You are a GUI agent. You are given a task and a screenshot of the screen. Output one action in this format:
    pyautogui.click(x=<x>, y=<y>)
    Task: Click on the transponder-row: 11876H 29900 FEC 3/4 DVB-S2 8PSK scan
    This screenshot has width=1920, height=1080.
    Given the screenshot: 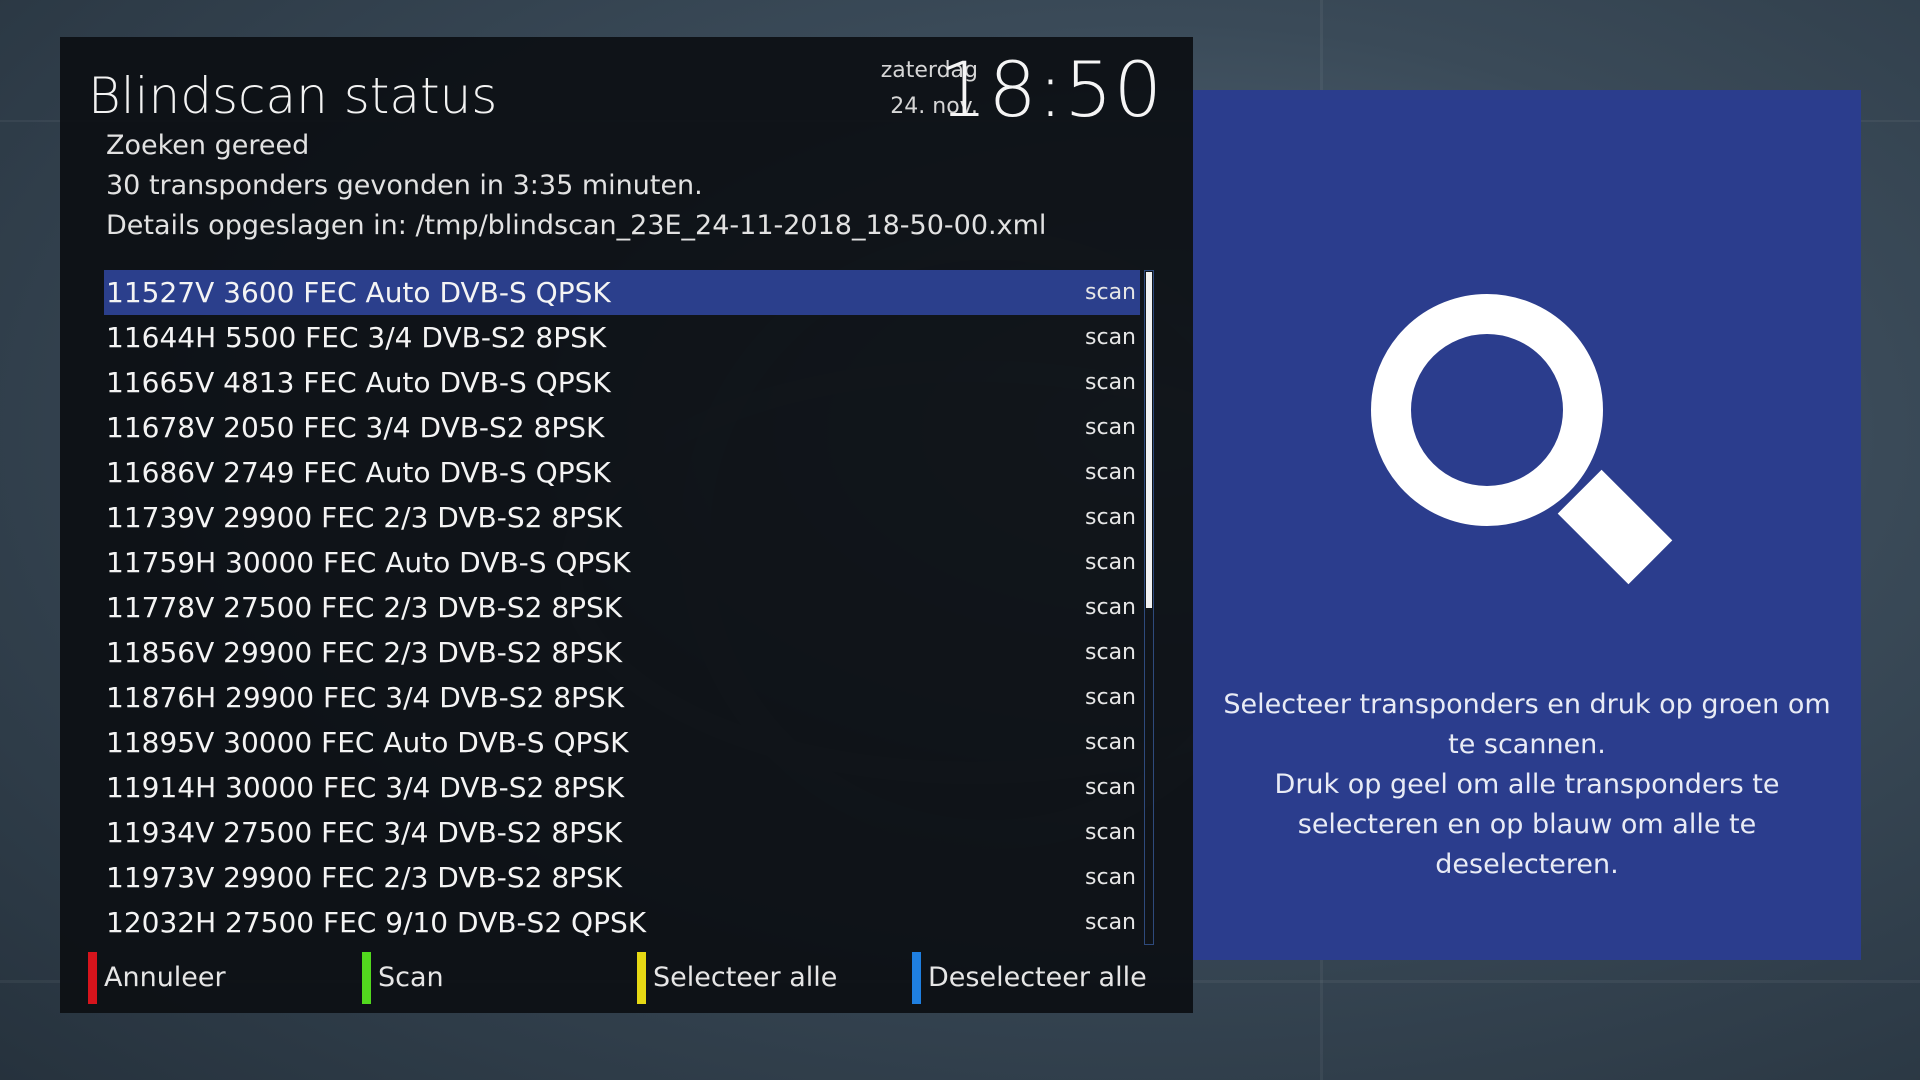 What is the action you would take?
    pyautogui.click(x=622, y=697)
    